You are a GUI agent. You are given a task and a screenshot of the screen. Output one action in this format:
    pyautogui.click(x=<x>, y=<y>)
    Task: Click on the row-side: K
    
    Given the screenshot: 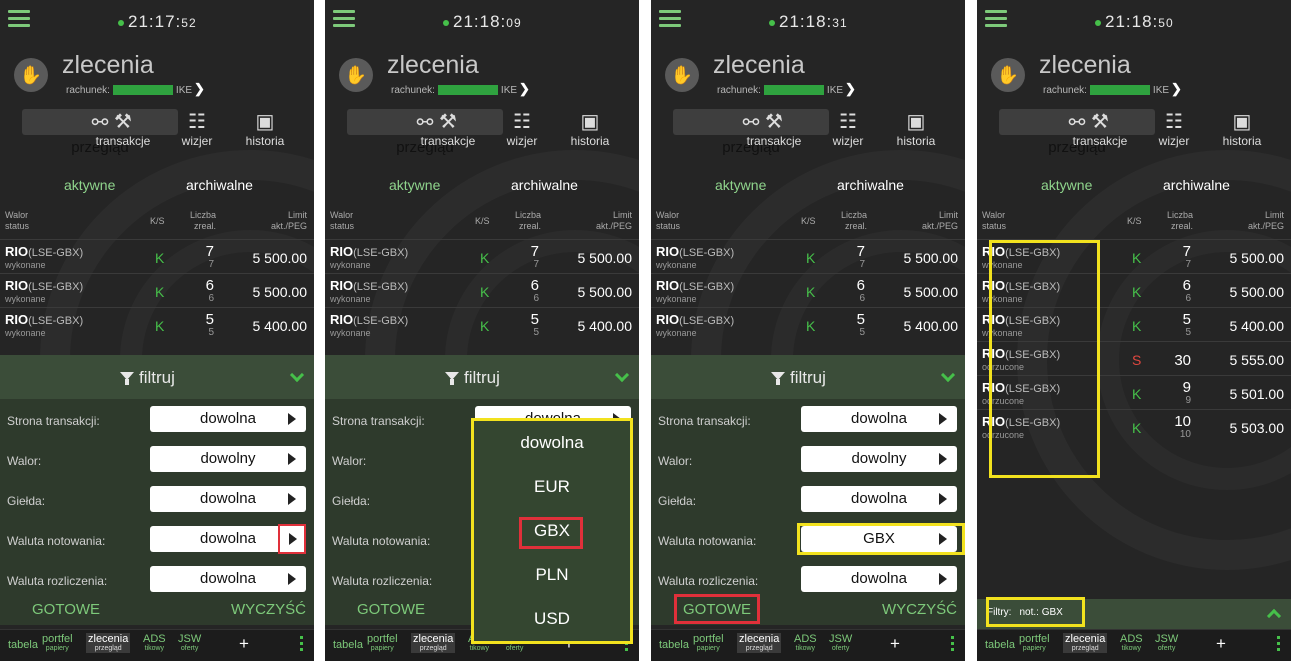 What is the action you would take?
    pyautogui.click(x=485, y=326)
    